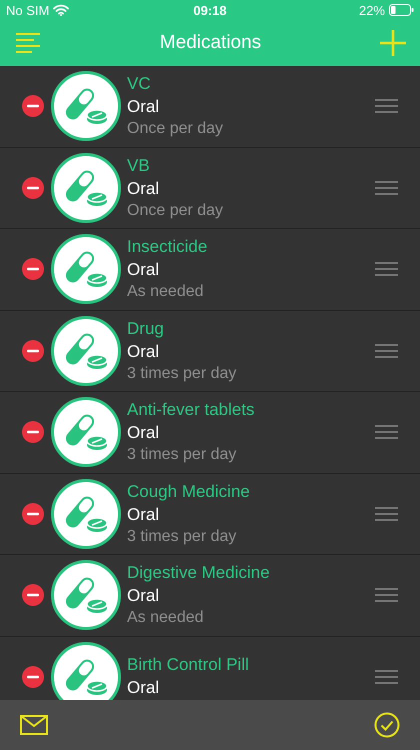 The image size is (420, 750). What do you see at coordinates (28, 10) in the screenshot?
I see `carrier-label: No SIM` at bounding box center [28, 10].